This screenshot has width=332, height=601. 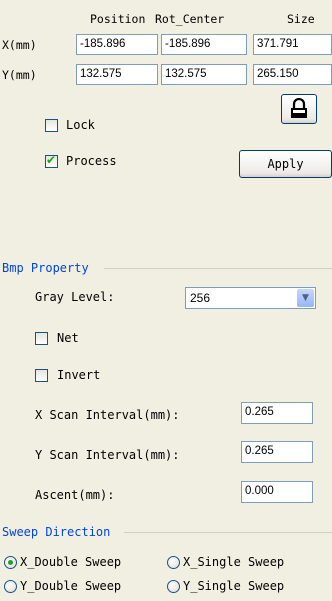 What do you see at coordinates (301, 19) in the screenshot?
I see `header-size: Size` at bounding box center [301, 19].